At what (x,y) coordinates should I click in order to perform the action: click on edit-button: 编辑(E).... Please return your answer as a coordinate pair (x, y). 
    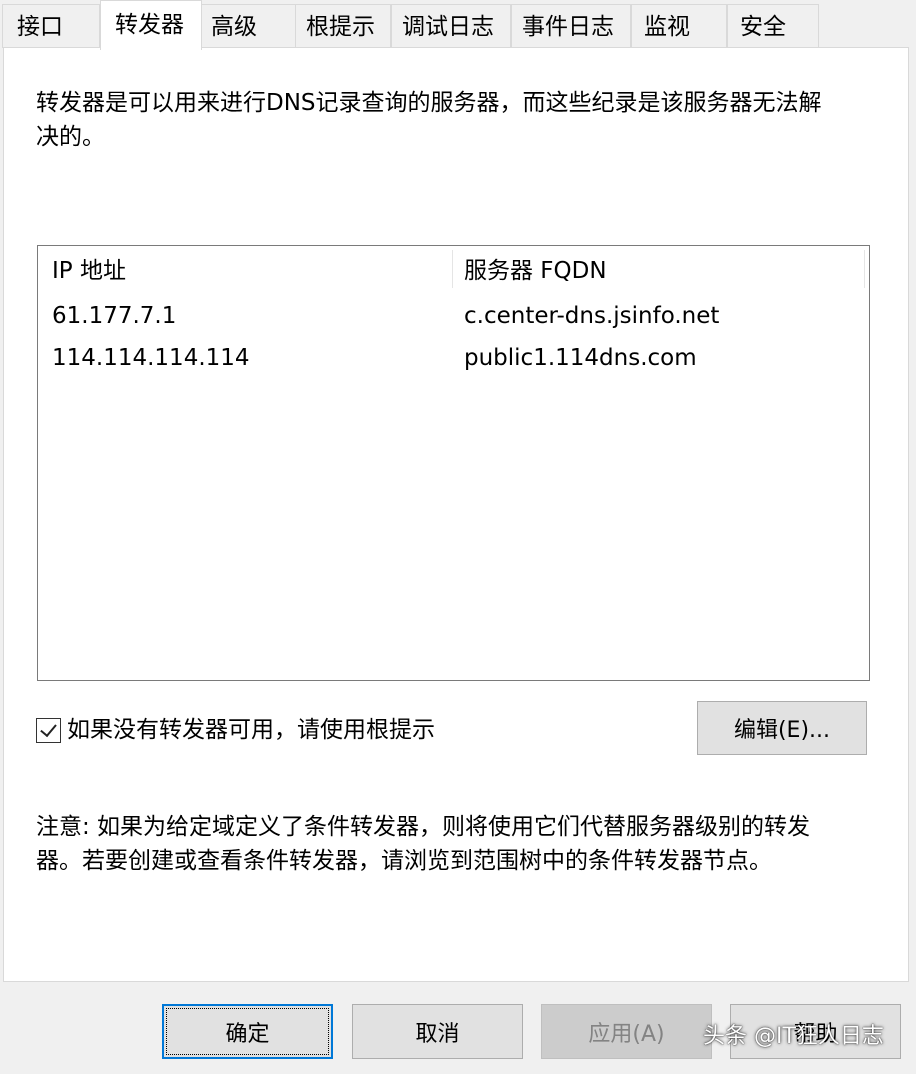
    Looking at the image, I should click on (782, 728).